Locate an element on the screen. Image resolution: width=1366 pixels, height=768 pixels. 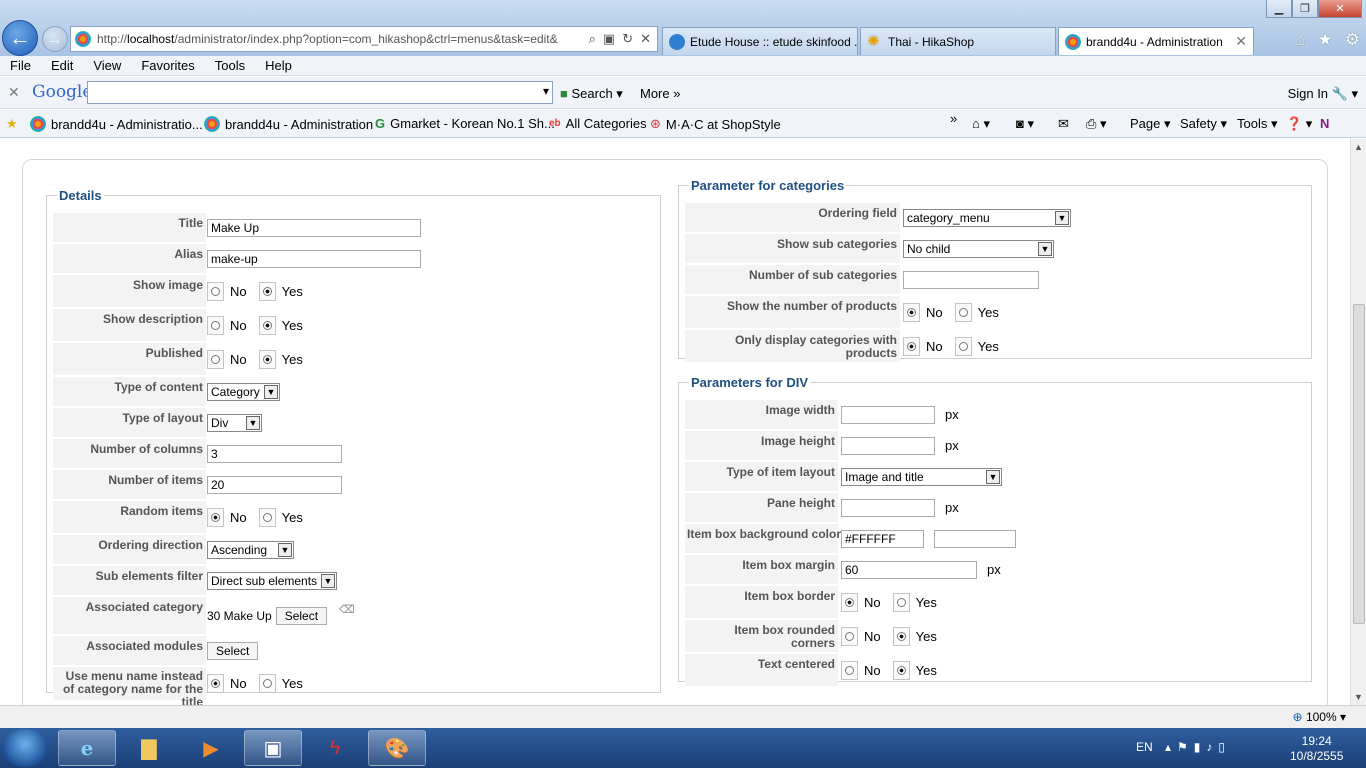
item-layout-select: Image and title ▼ is located at coordinates (921, 476).